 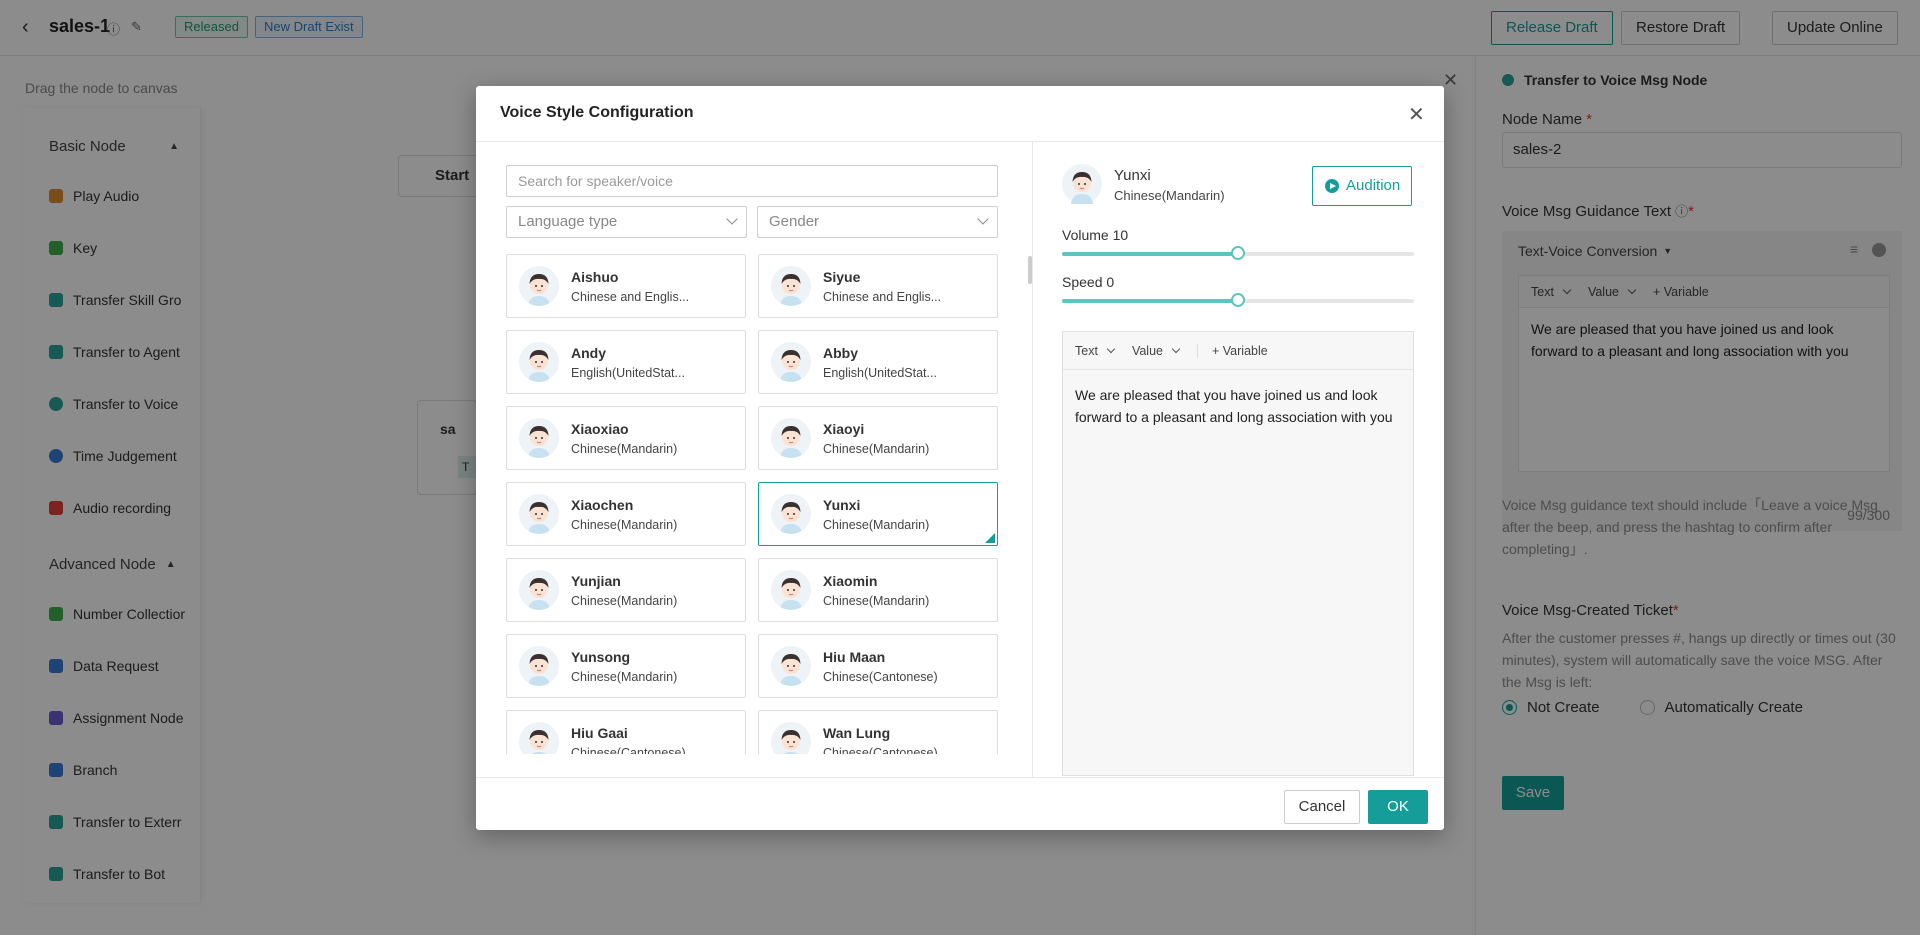 I want to click on ok-button: OK, so click(x=1398, y=807).